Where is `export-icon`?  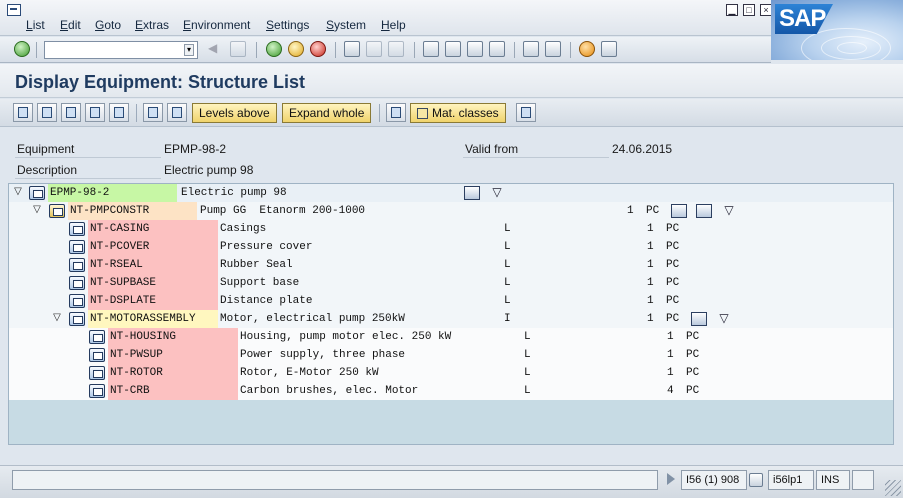 export-icon is located at coordinates (526, 112).